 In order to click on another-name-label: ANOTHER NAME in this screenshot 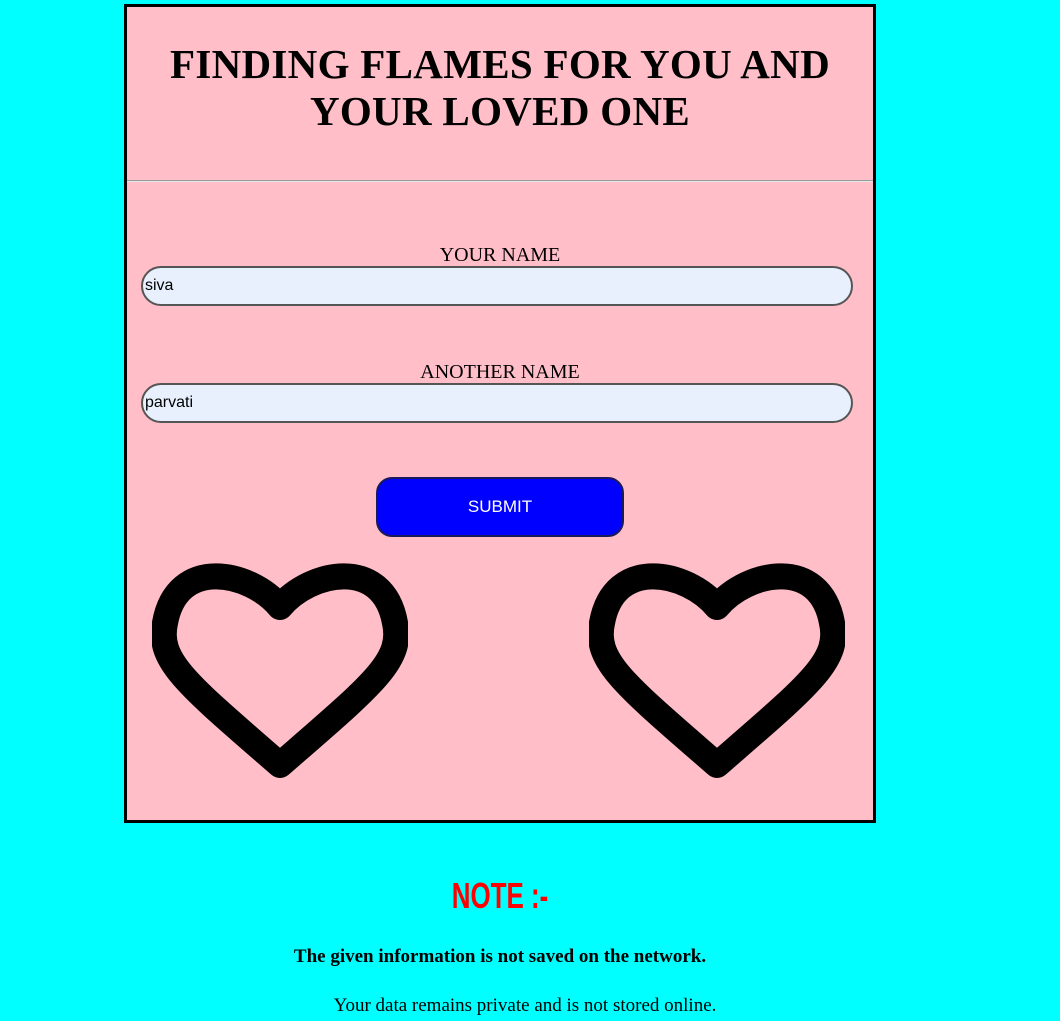, I will do `click(500, 372)`.